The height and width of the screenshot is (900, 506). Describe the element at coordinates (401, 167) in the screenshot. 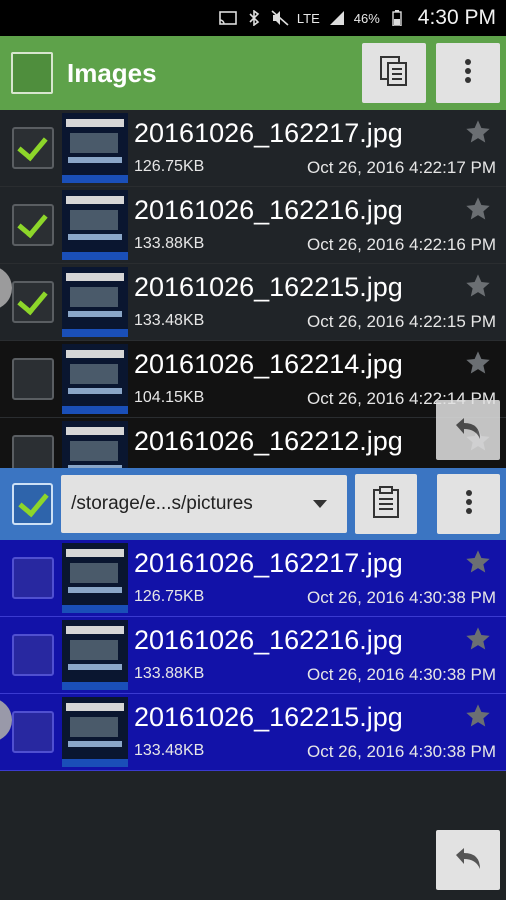

I see `file-date: Oct 26, 2016 4:22:17 PM` at that location.